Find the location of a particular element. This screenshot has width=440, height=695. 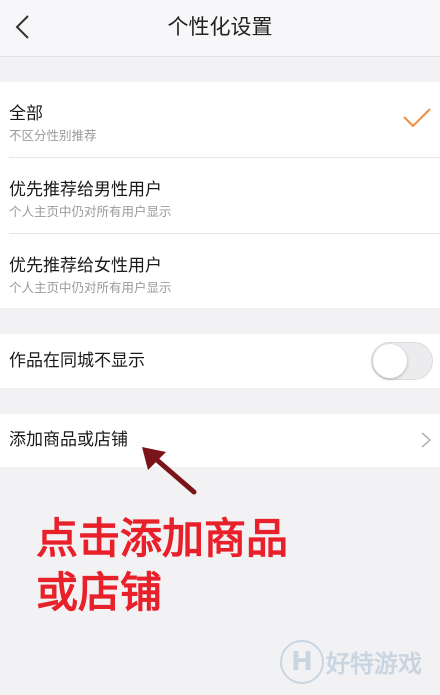

watermark: H 好特游戏 is located at coordinates (360, 663).